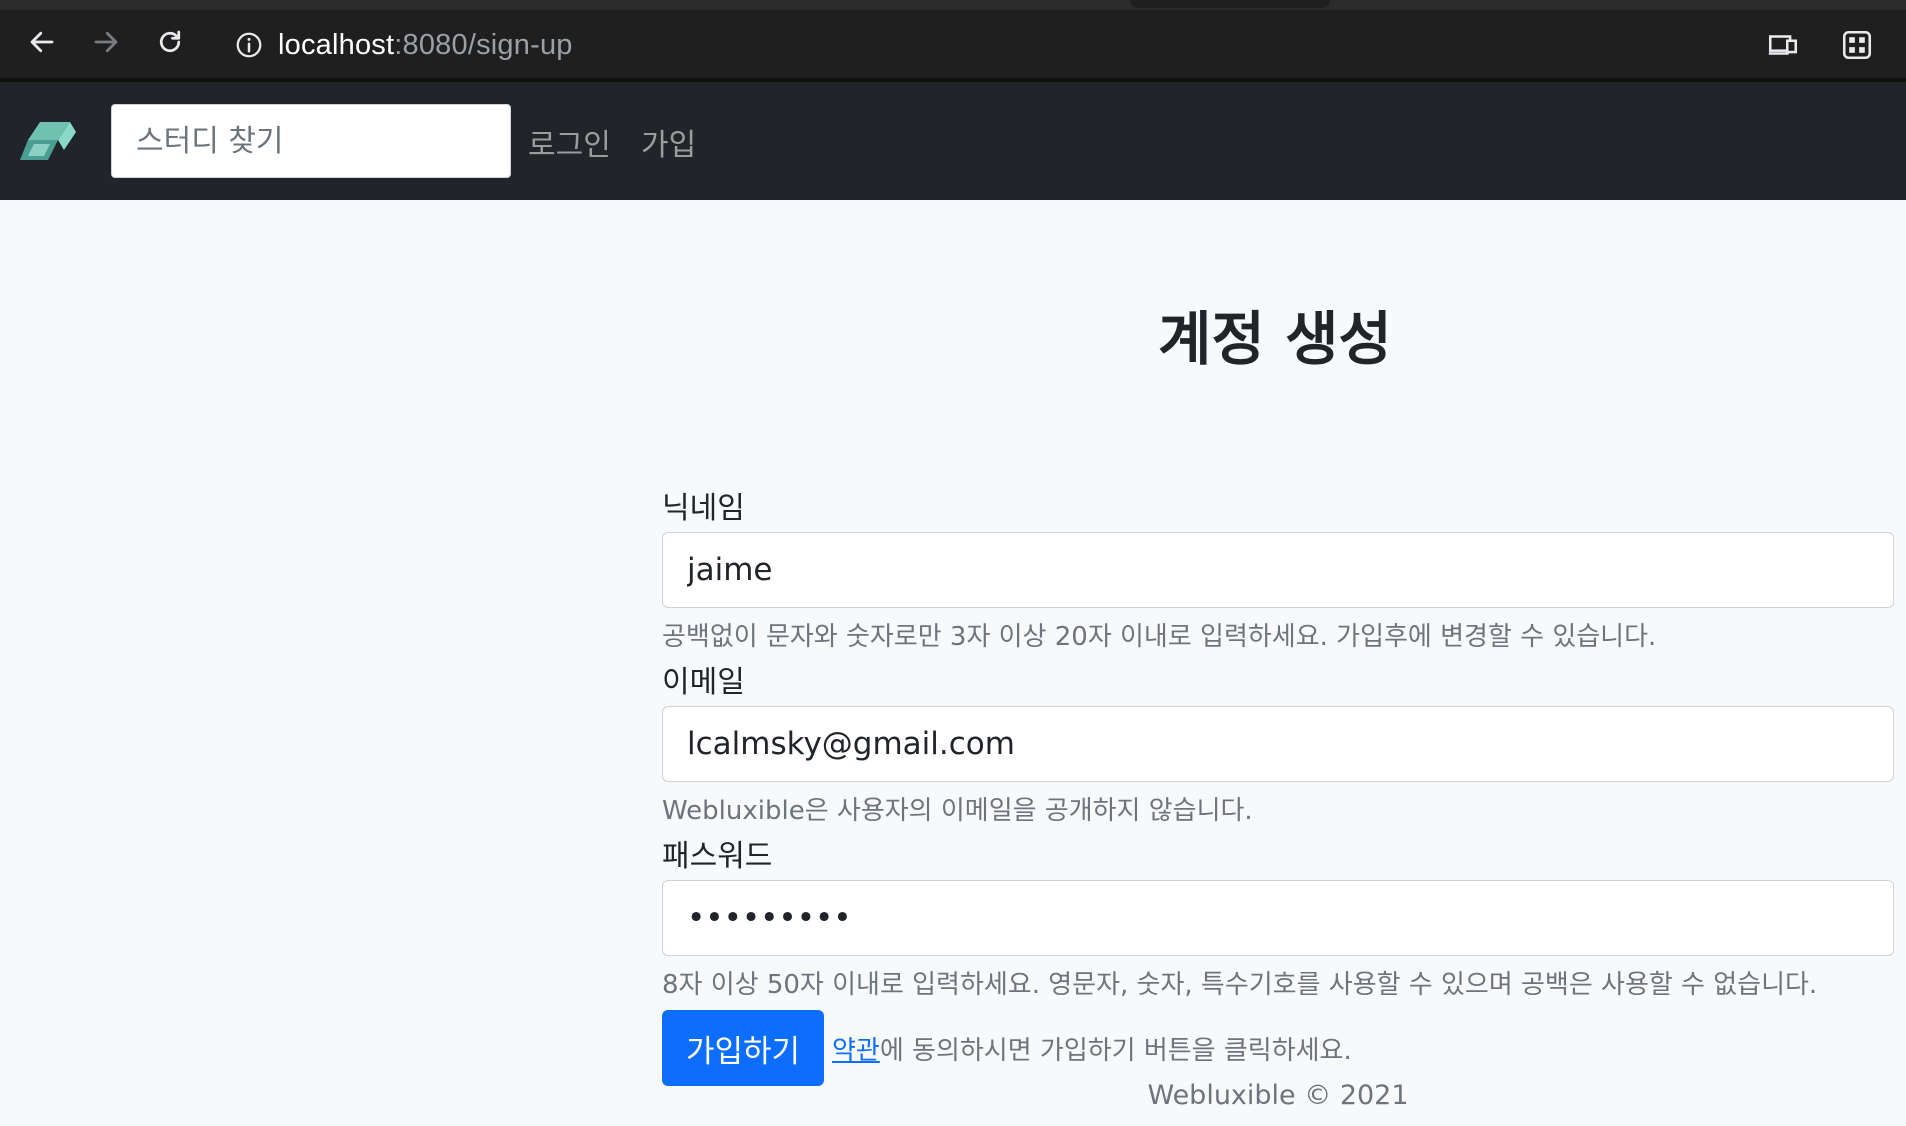 This screenshot has width=1906, height=1126. What do you see at coordinates (1278, 918) in the screenshot?
I see `password-input` at bounding box center [1278, 918].